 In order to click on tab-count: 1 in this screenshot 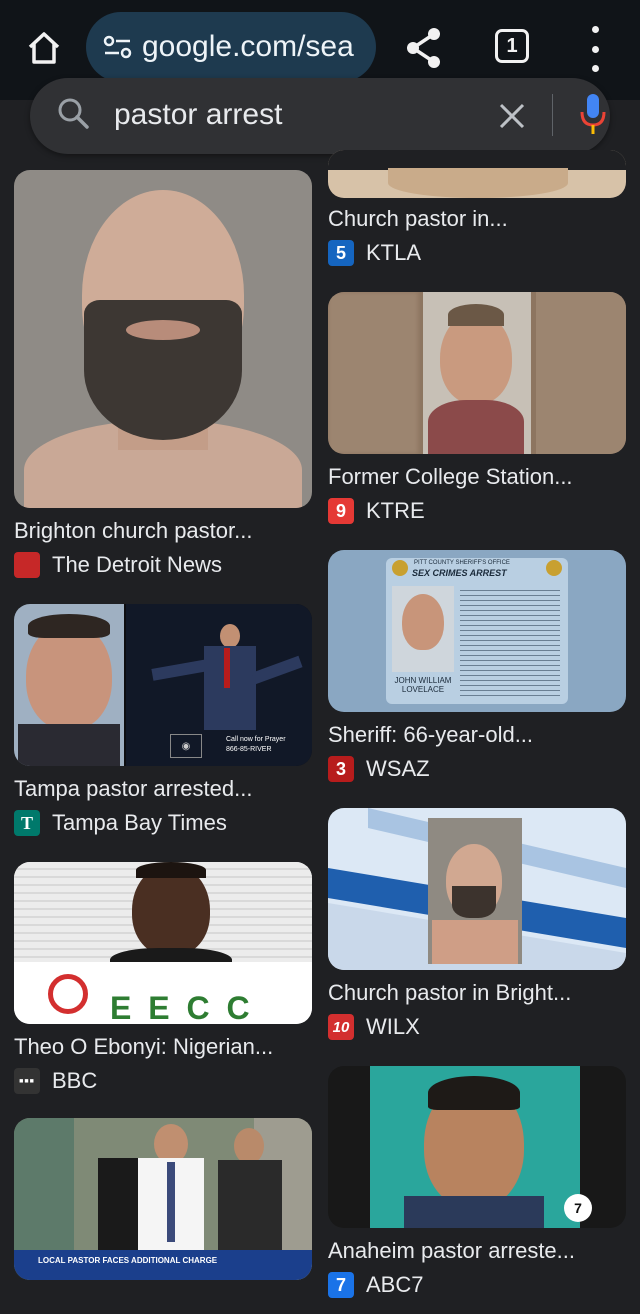, I will do `click(512, 45)`.